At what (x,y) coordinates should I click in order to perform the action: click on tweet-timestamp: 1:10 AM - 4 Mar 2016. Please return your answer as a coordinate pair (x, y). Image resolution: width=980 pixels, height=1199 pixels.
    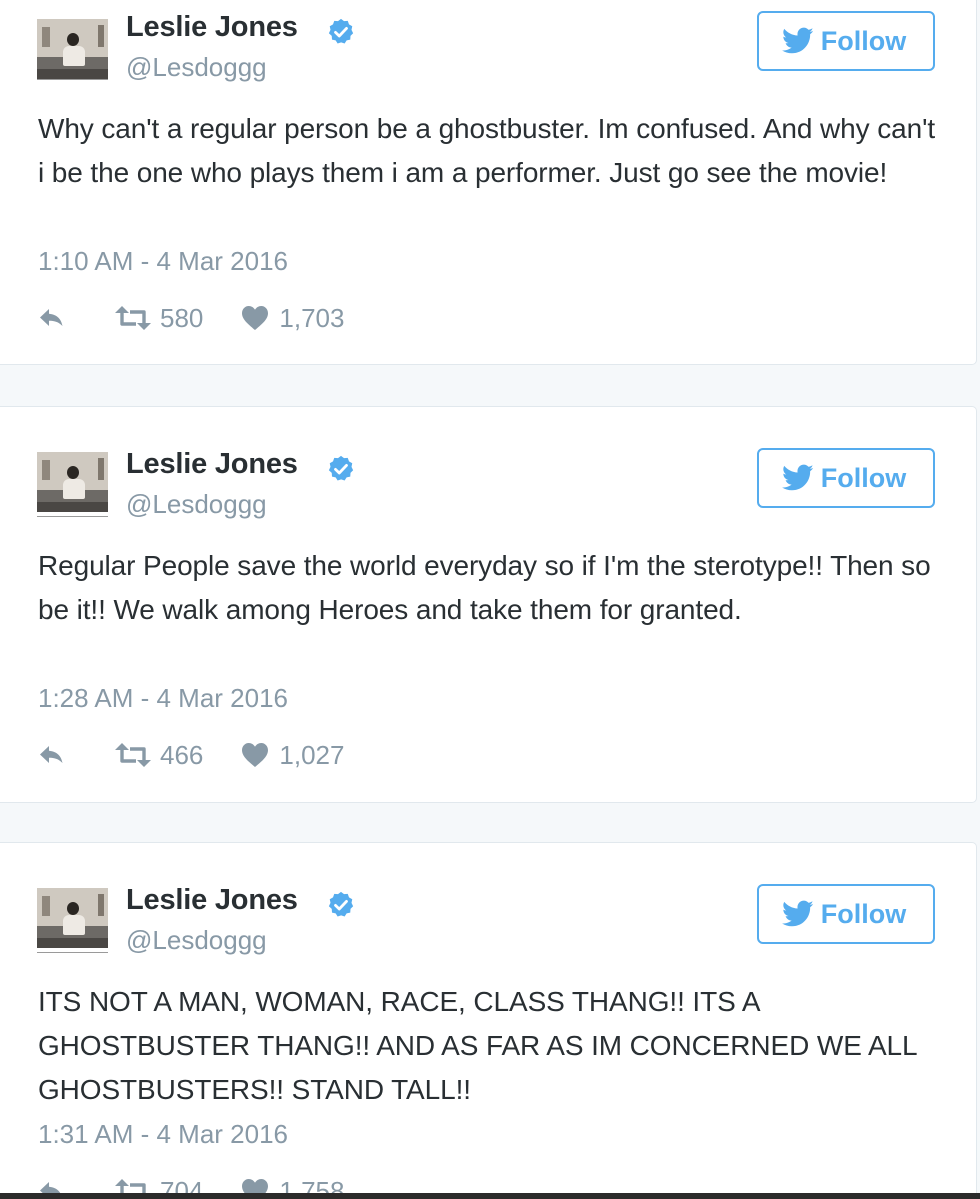
    Looking at the image, I should click on (163, 261).